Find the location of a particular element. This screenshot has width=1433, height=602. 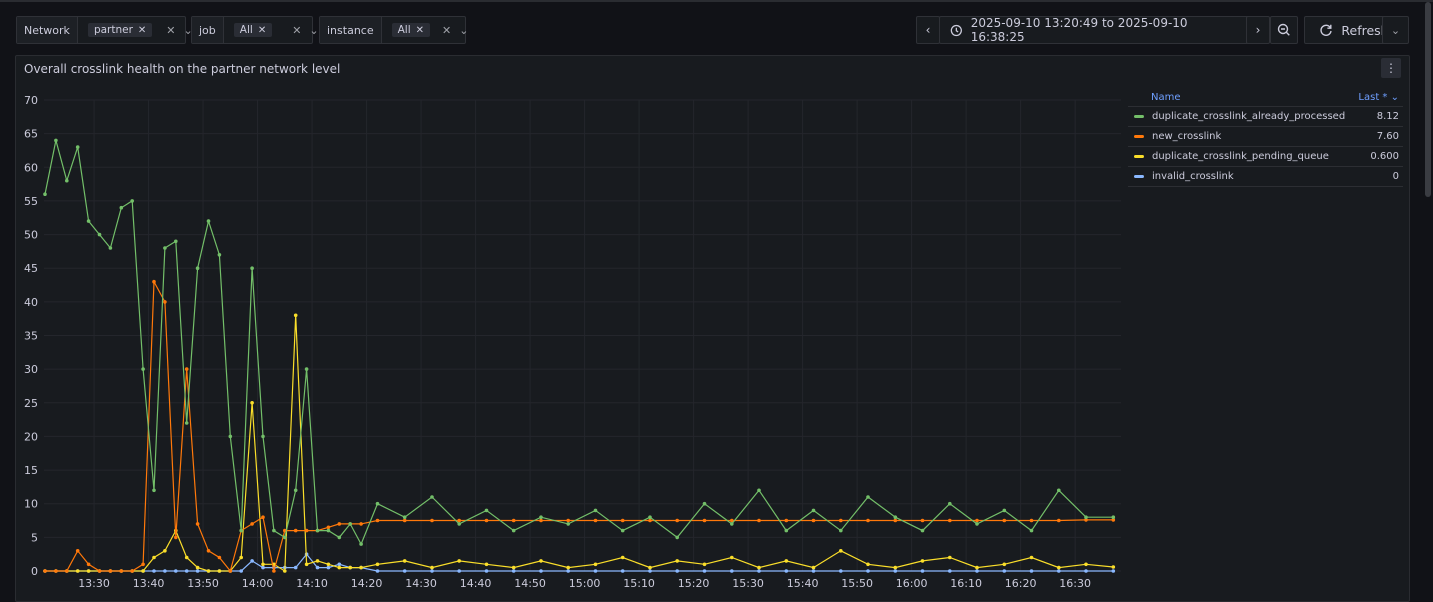

chip-partner: partner ✕ is located at coordinates (120, 30).